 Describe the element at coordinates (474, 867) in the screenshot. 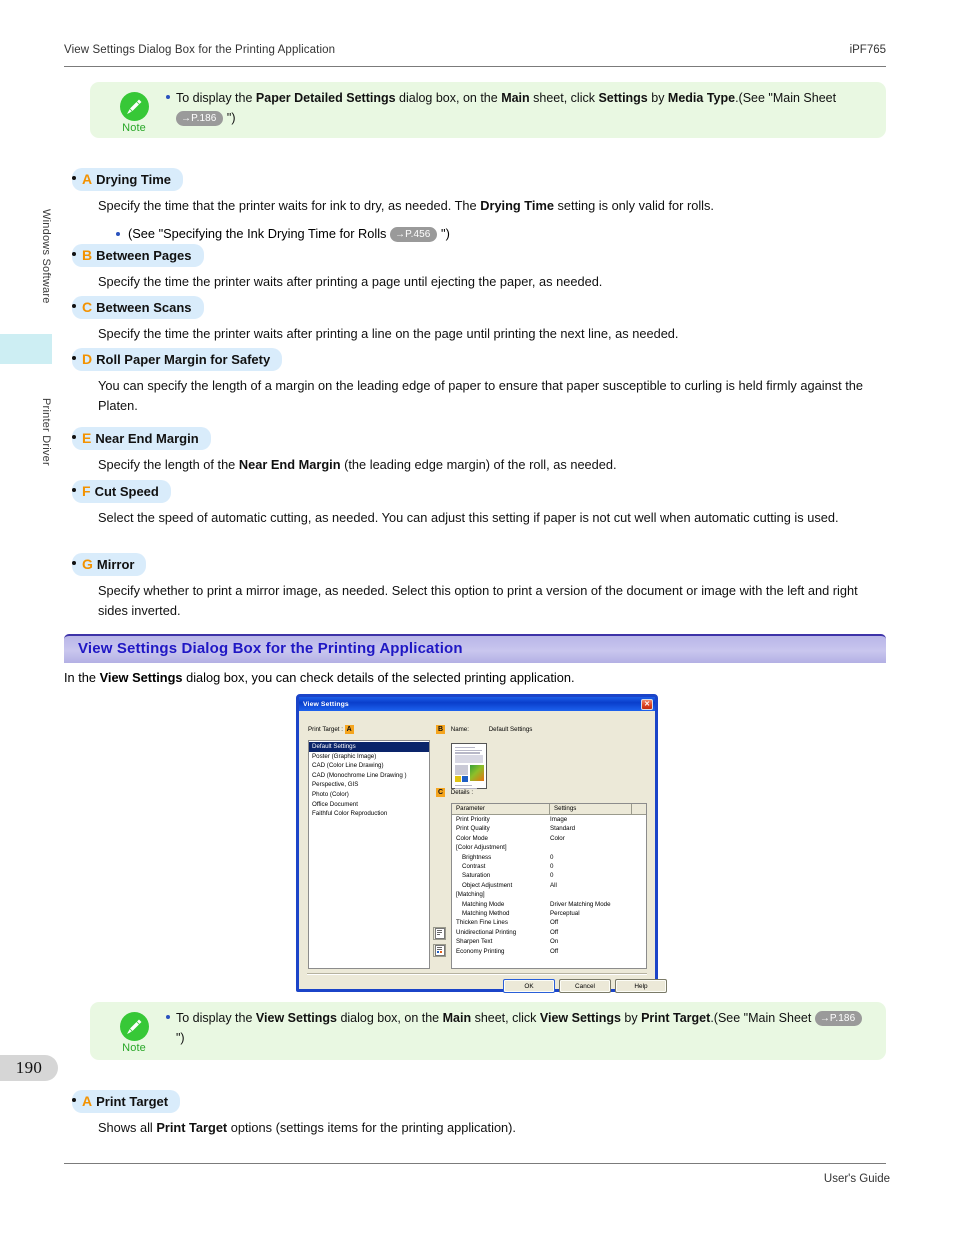

I see `cell-parameter: Contrast` at that location.